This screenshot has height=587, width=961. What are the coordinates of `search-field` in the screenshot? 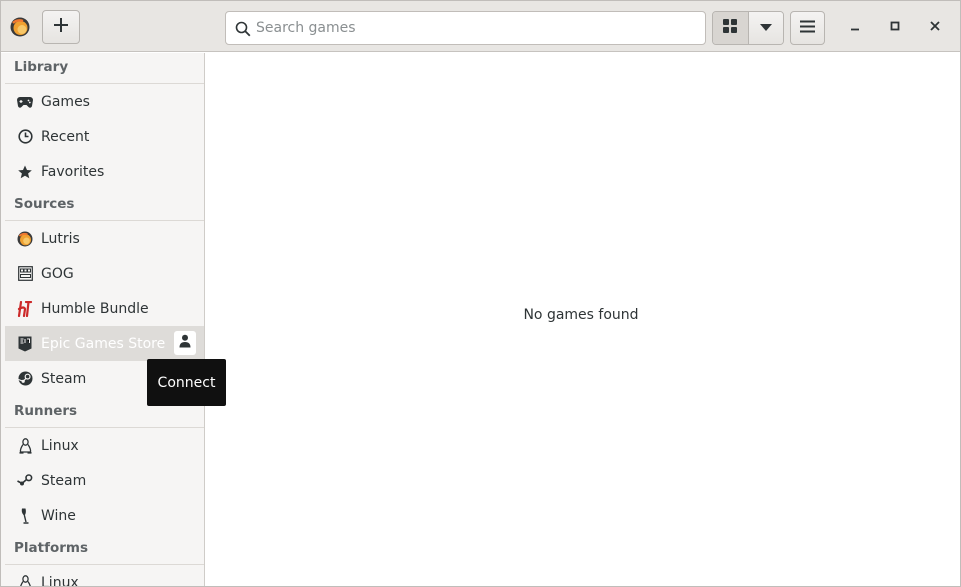 It's located at (465, 28).